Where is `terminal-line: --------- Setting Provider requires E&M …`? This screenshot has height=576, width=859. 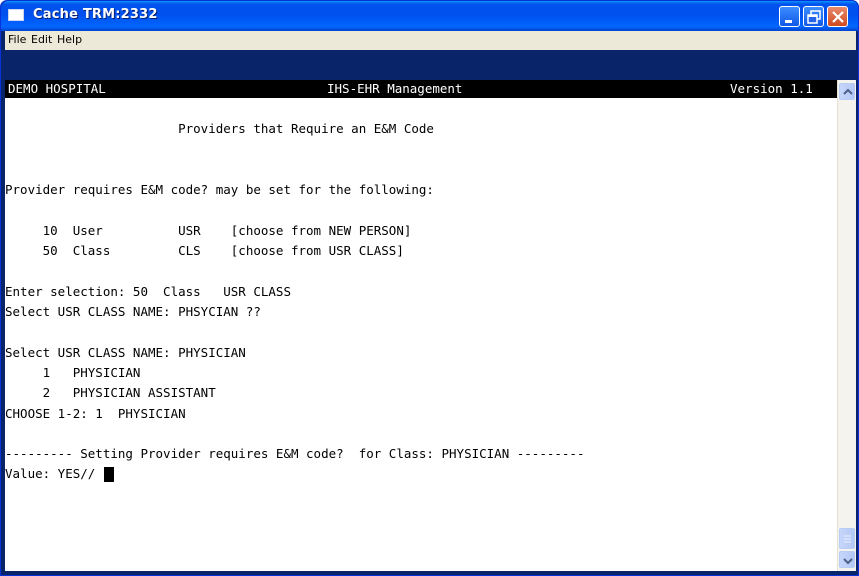
terminal-line: --------- Setting Provider requires E&M … is located at coordinates (295, 454).